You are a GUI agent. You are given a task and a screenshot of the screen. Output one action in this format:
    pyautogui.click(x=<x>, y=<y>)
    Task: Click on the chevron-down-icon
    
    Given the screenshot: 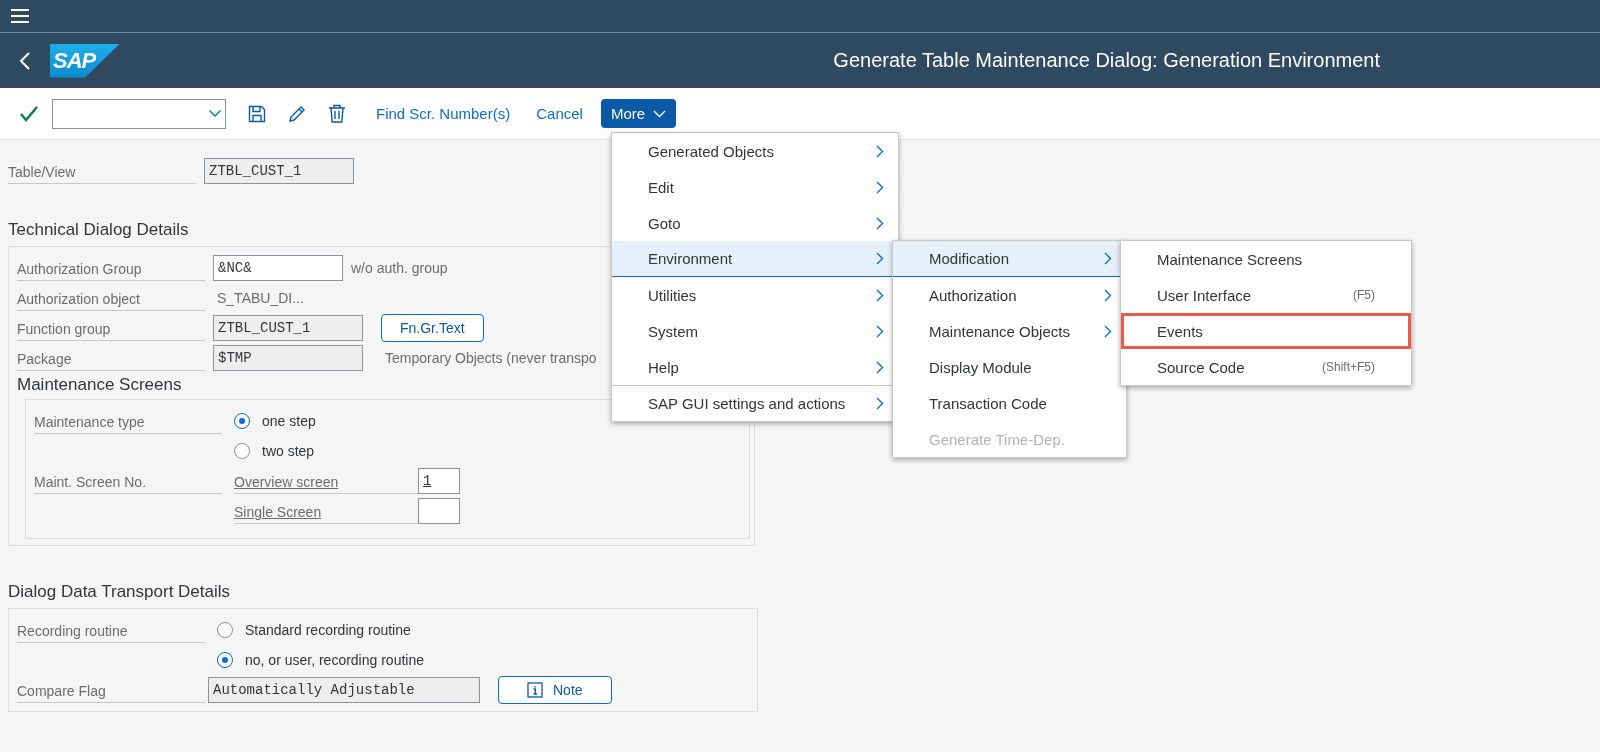 What is the action you would take?
    pyautogui.click(x=660, y=113)
    